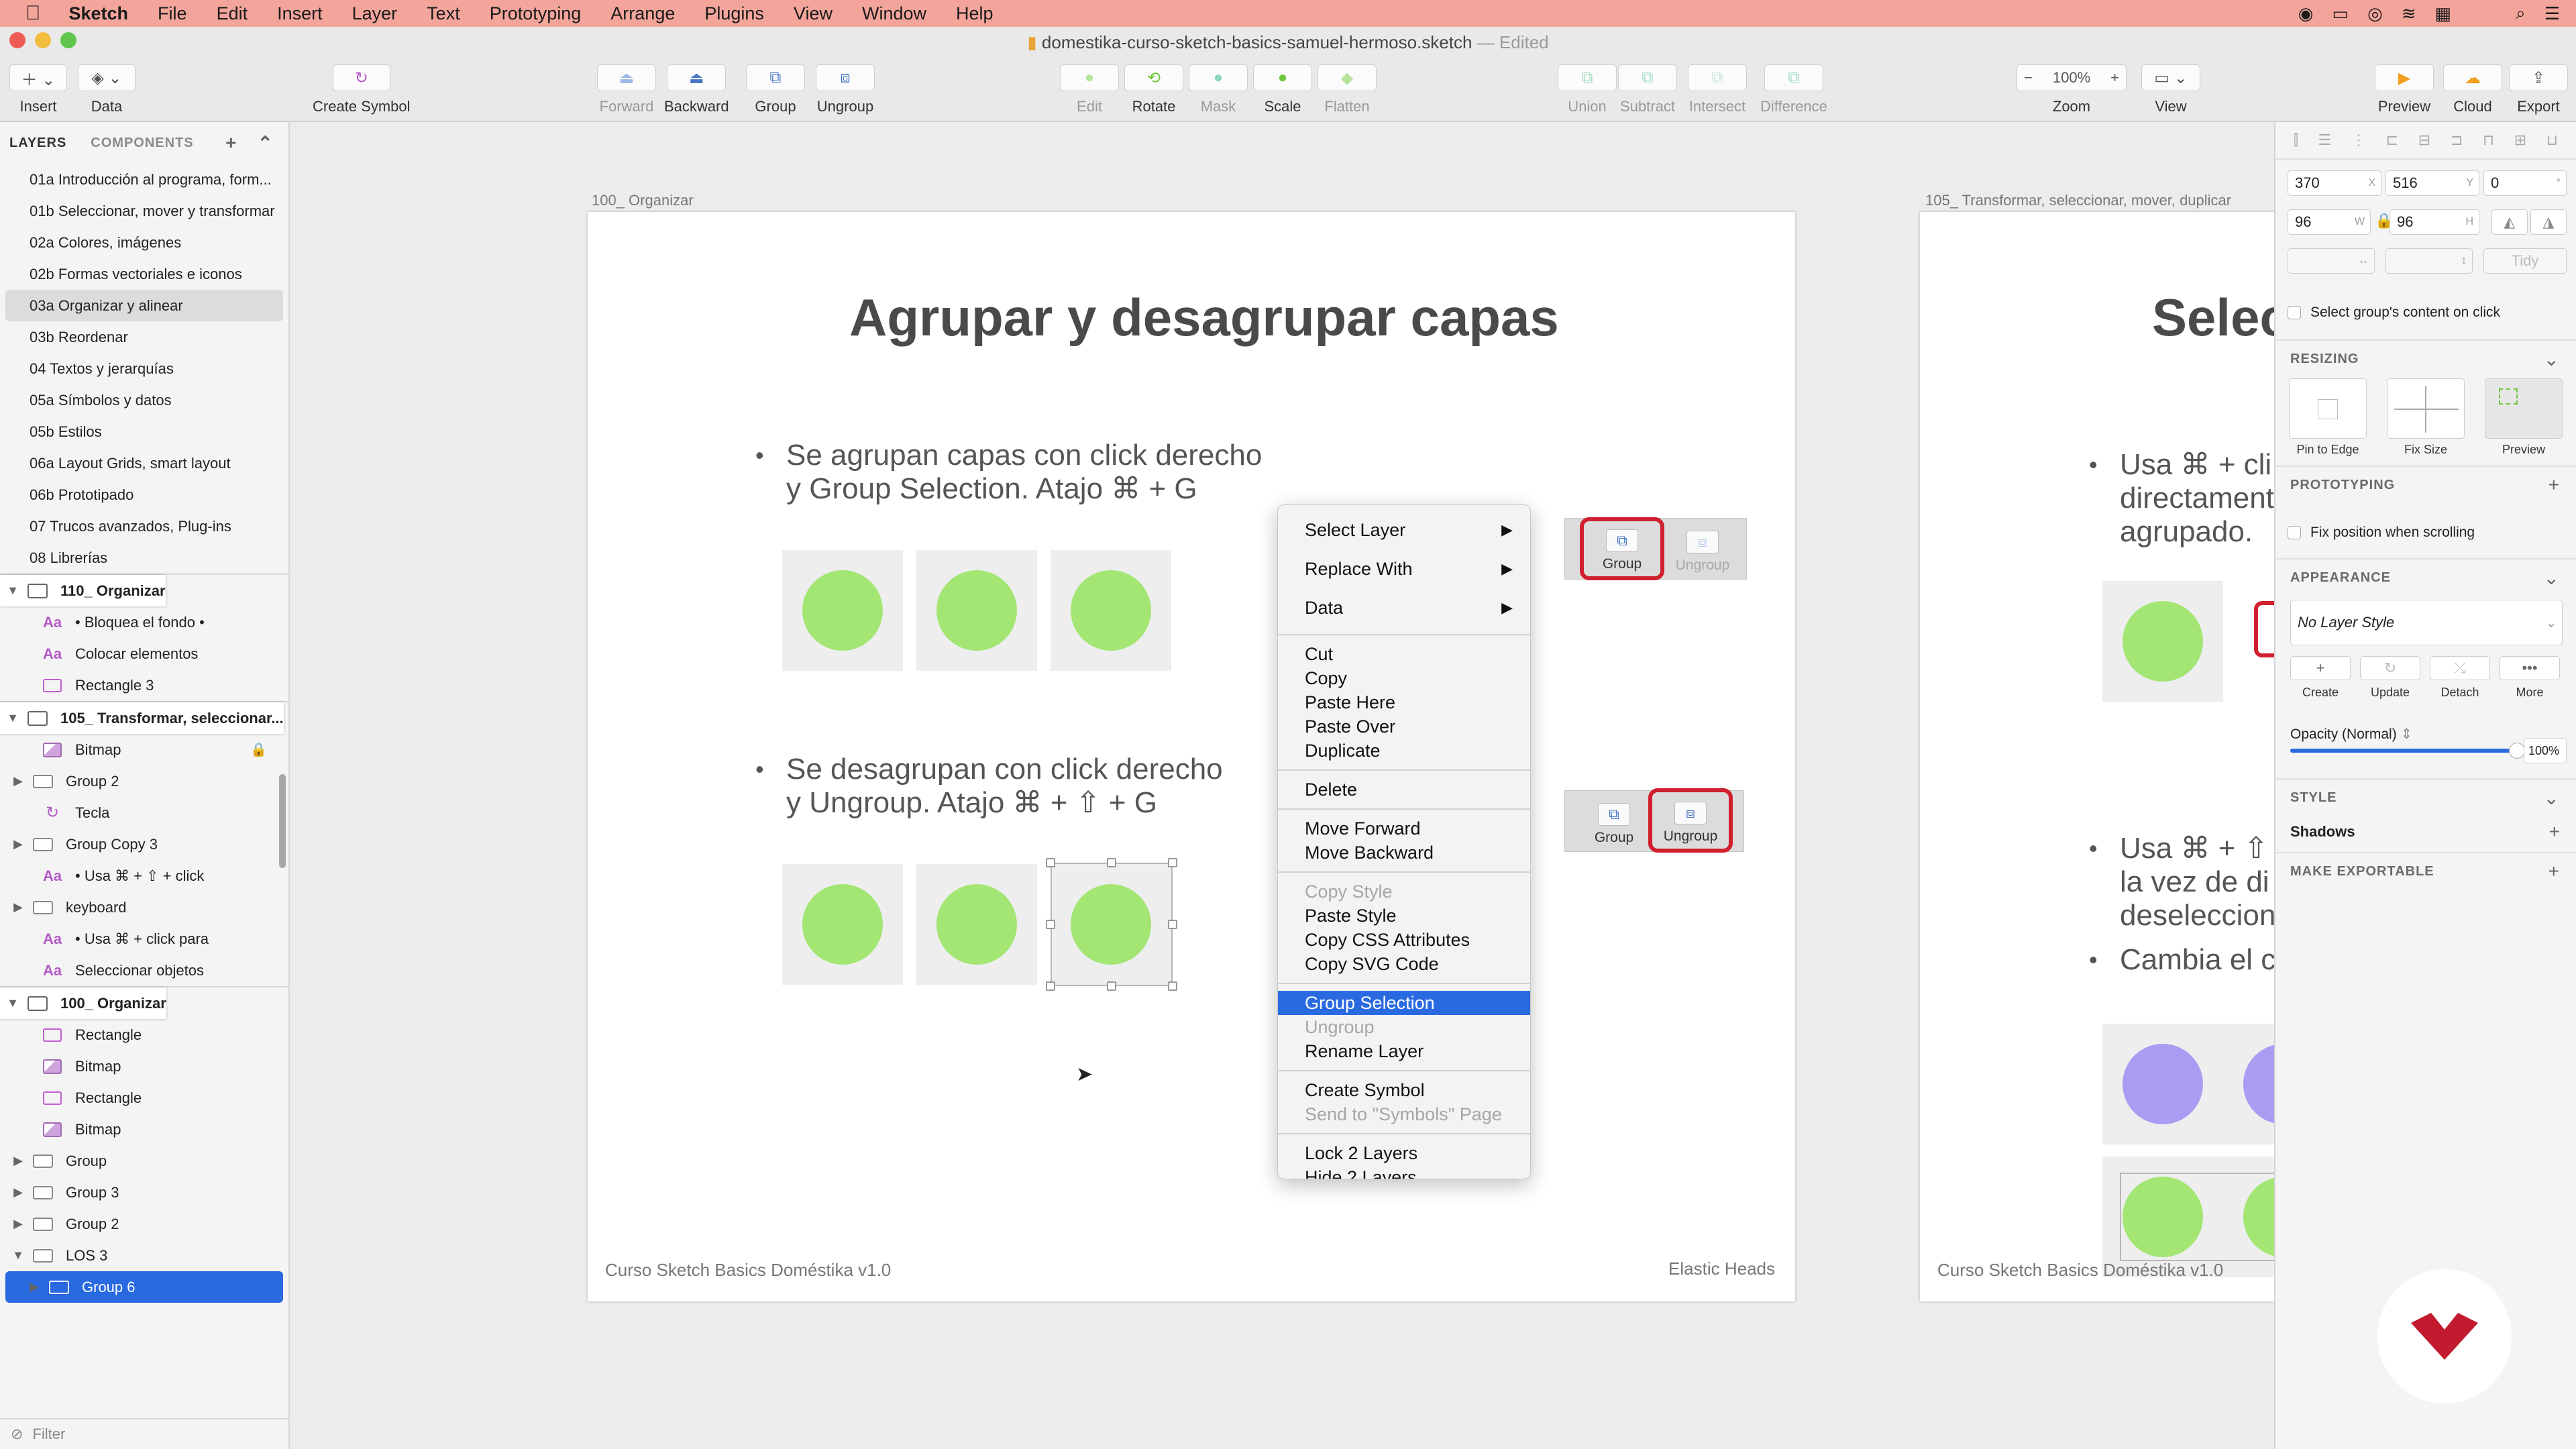  Describe the element at coordinates (2409, 13) in the screenshot. I see `wifi-icon: ≋` at that location.